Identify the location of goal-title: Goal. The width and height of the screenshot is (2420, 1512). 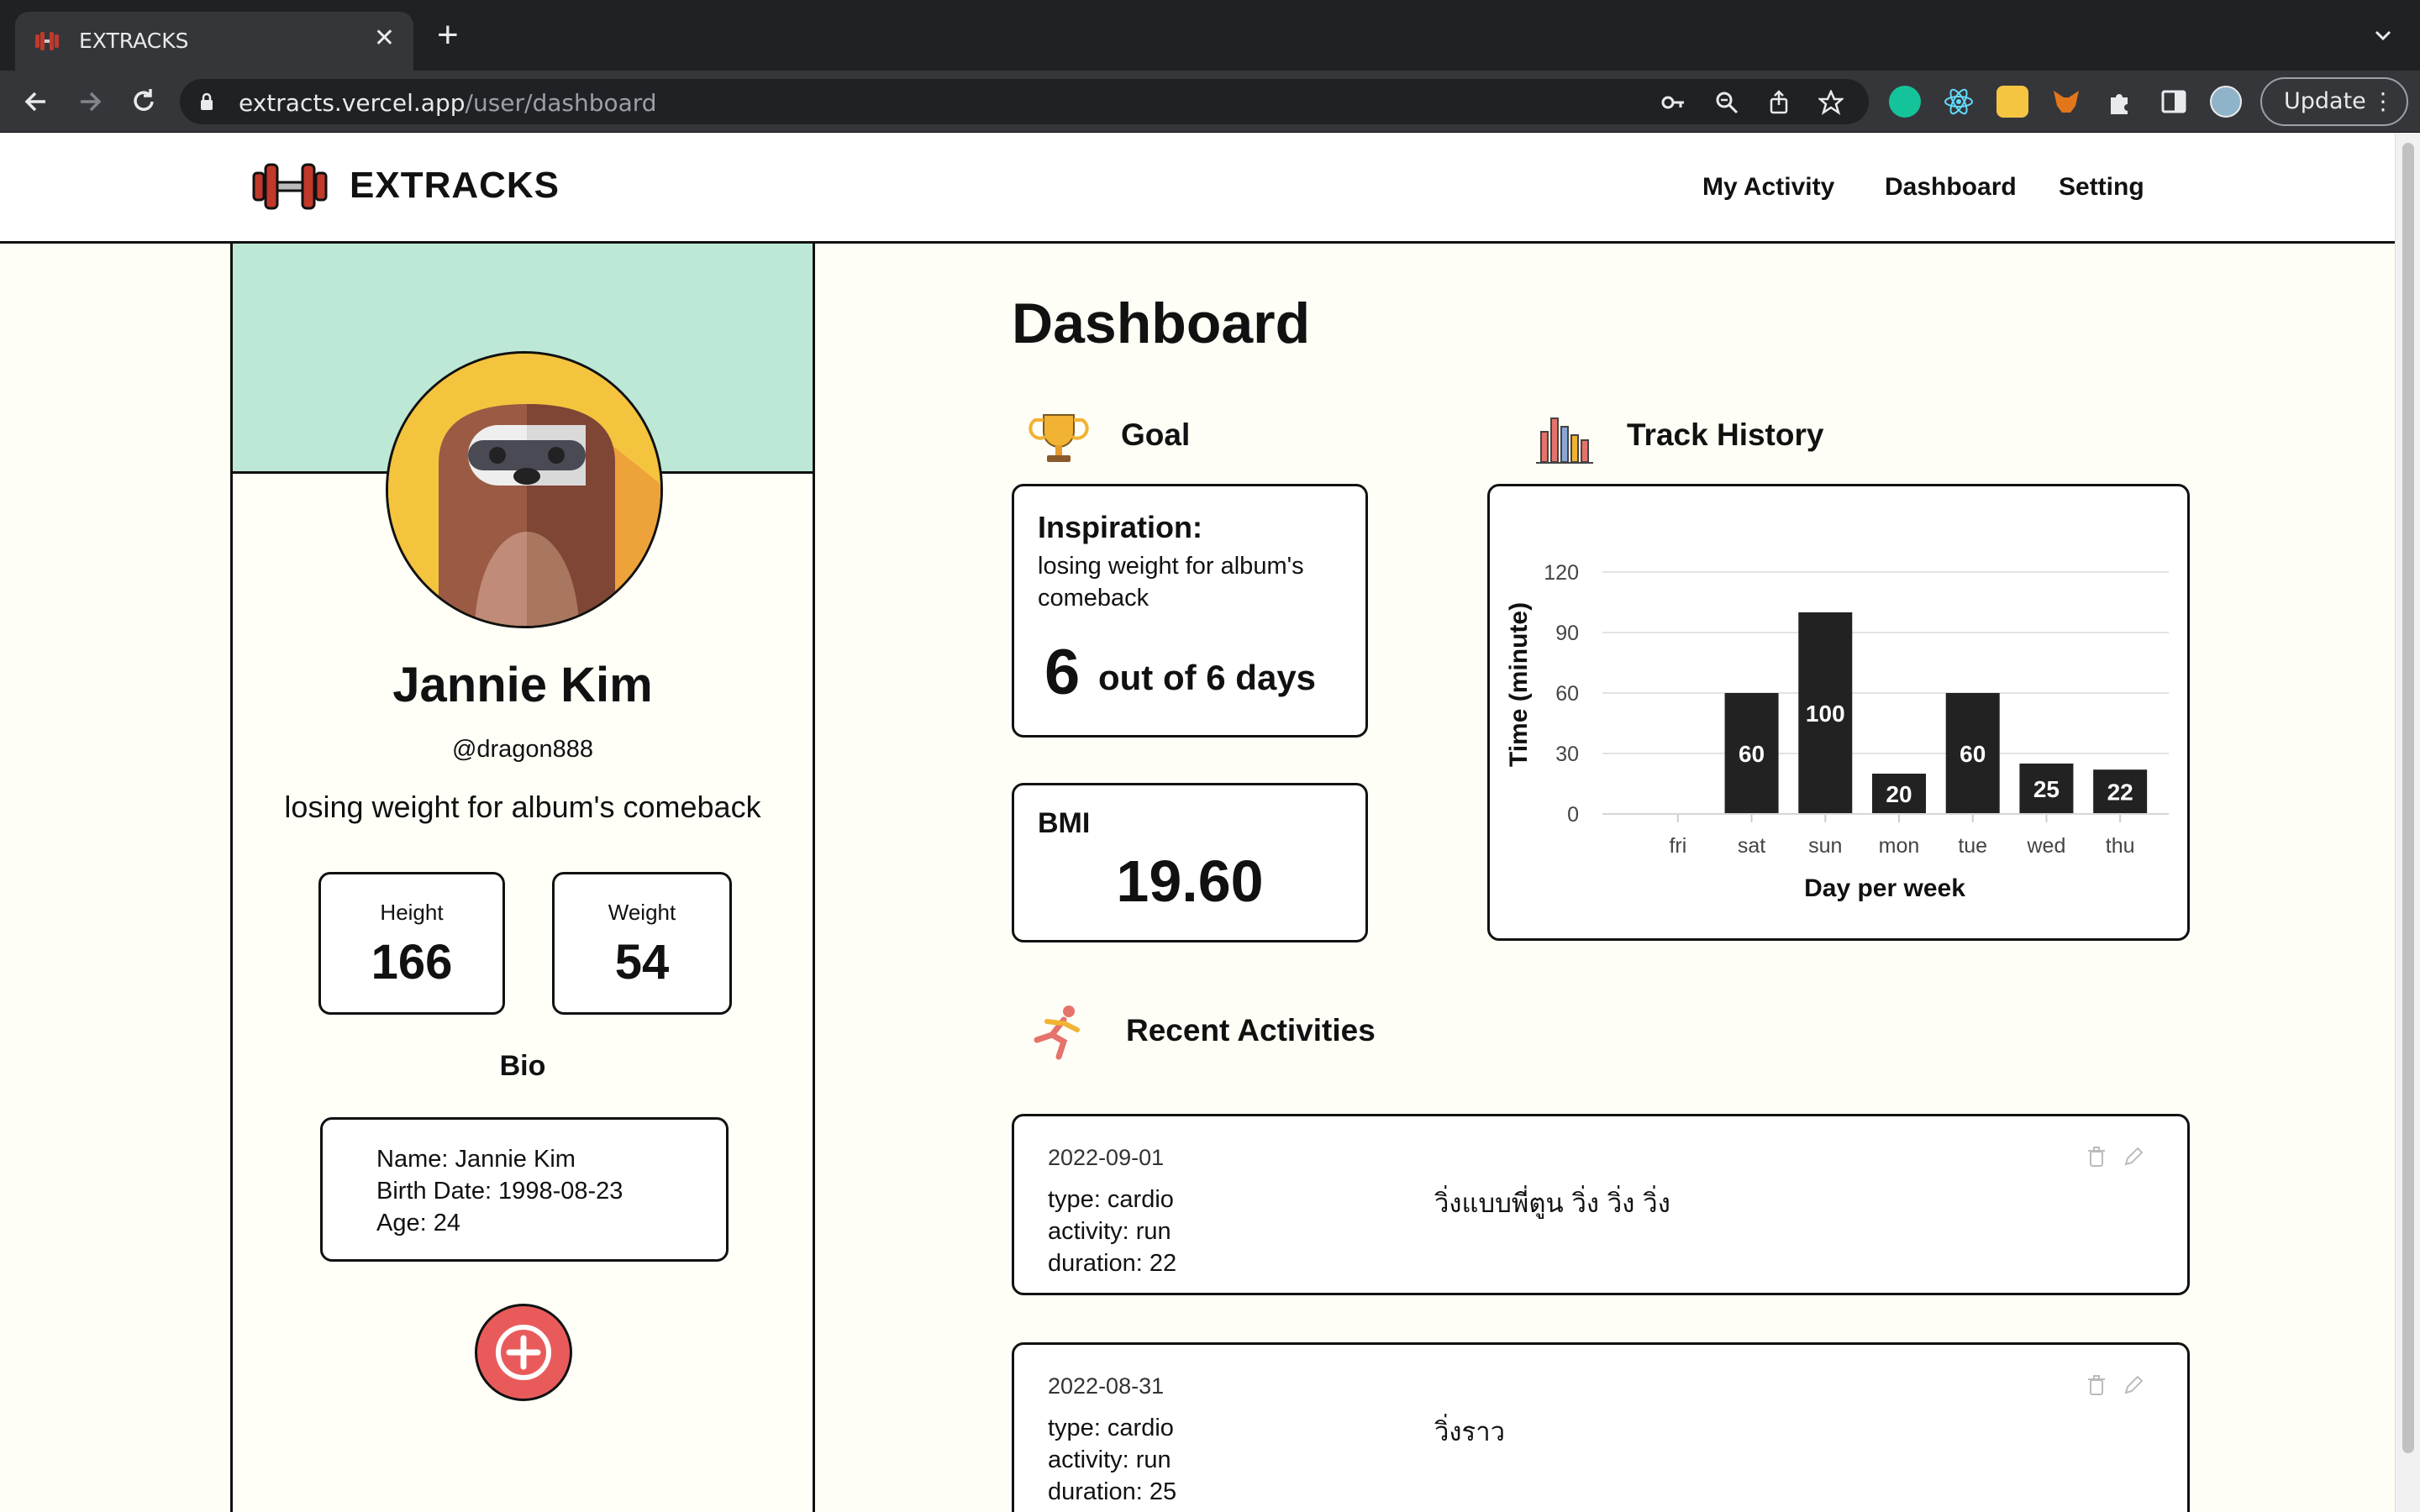
(1156, 434).